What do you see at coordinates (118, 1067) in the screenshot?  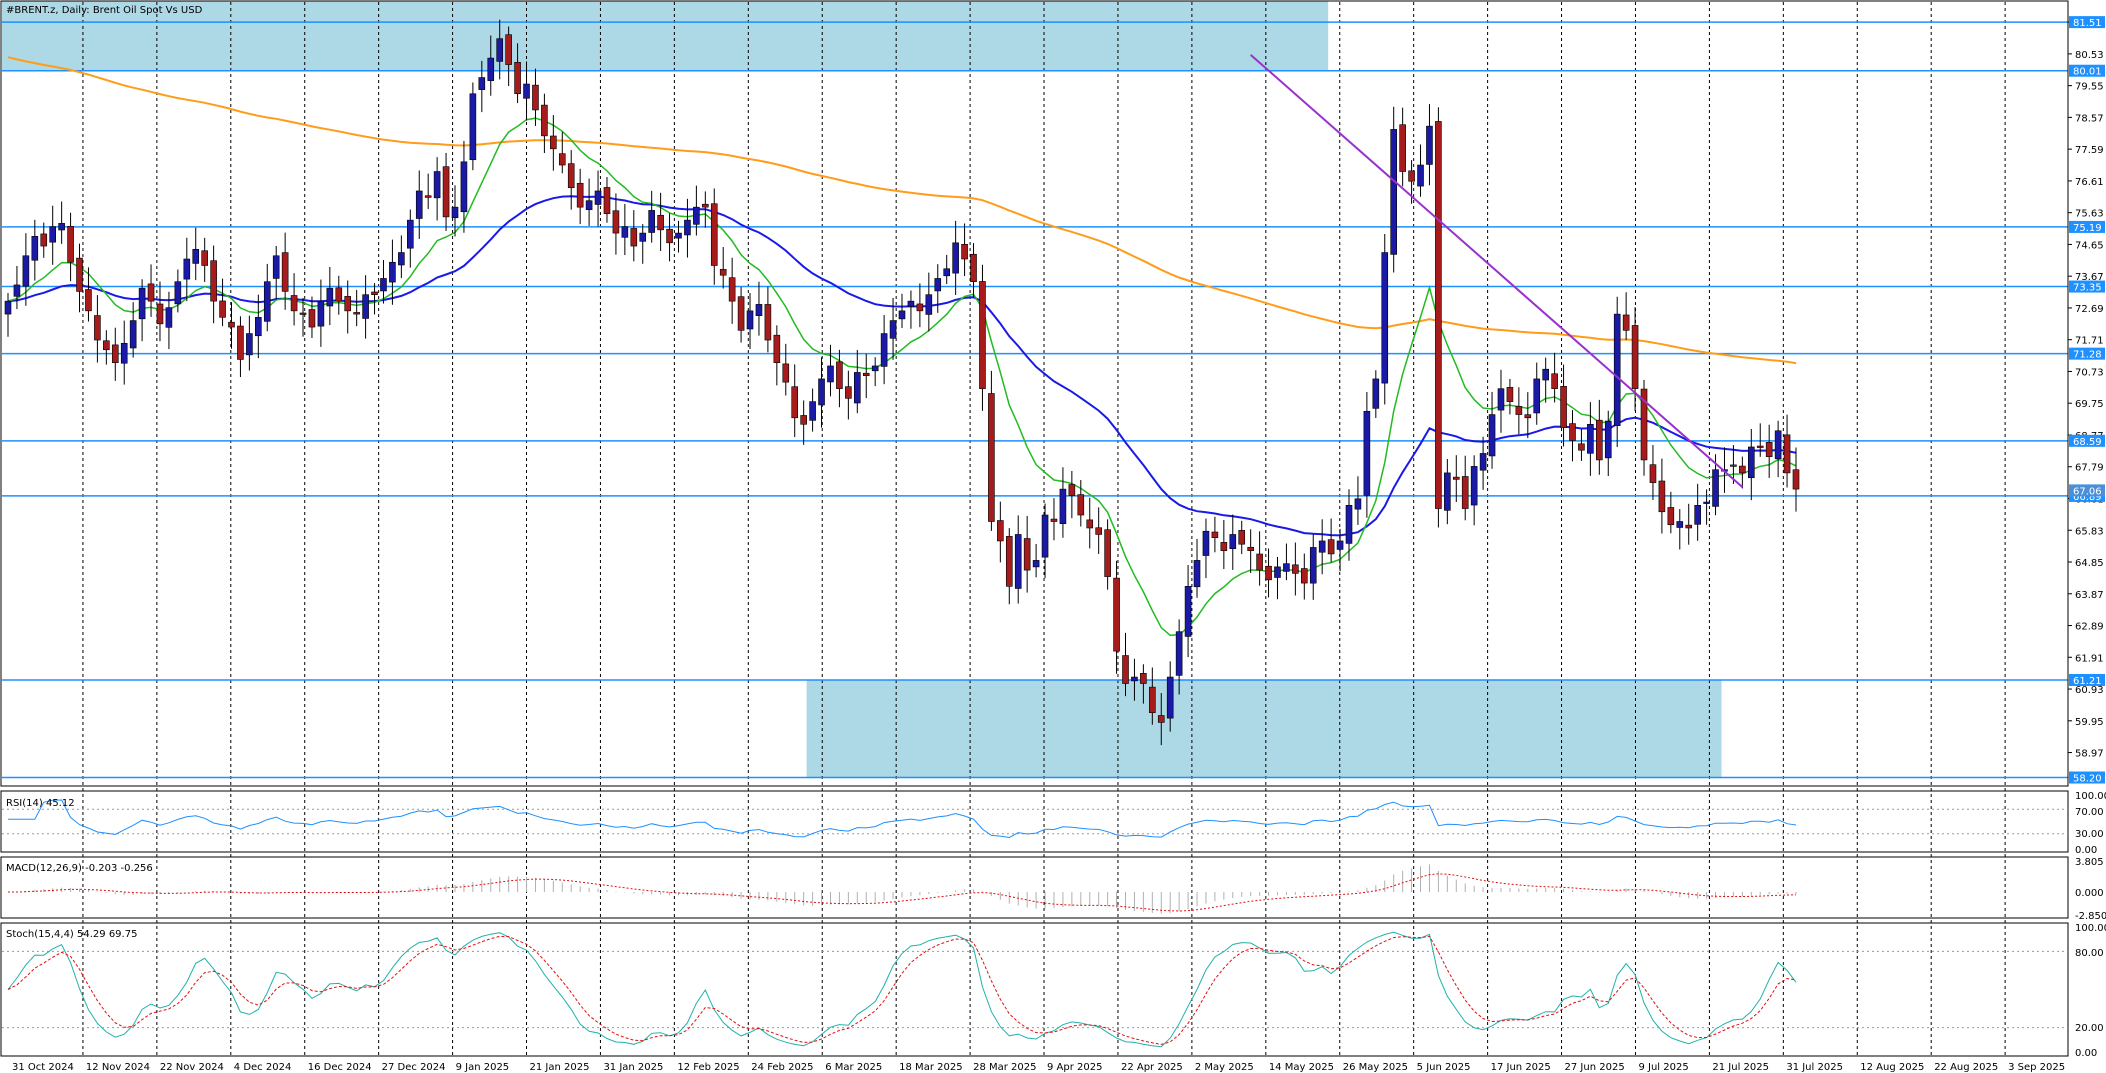 I see `date-label: 12 Nov 2024` at bounding box center [118, 1067].